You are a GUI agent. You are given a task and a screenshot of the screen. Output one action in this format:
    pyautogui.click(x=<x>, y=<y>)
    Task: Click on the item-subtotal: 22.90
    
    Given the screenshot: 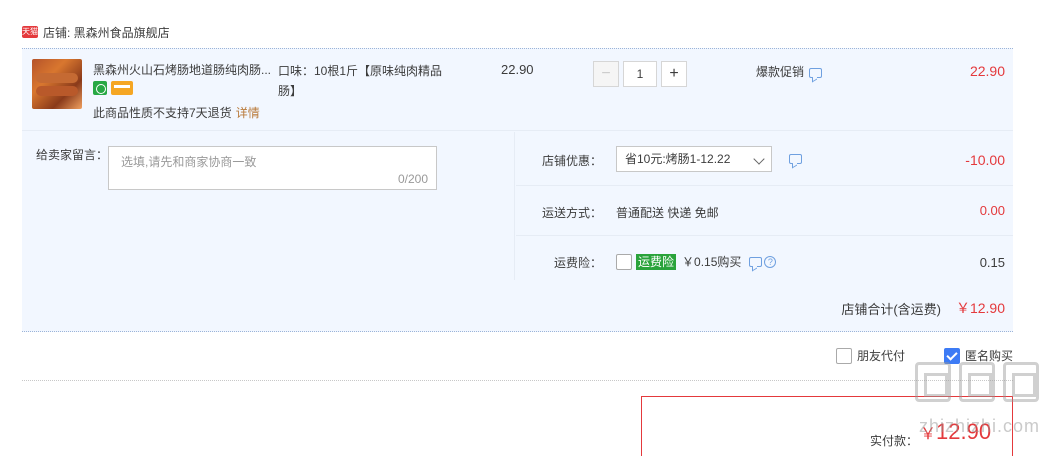 What is the action you would take?
    pyautogui.click(x=987, y=71)
    